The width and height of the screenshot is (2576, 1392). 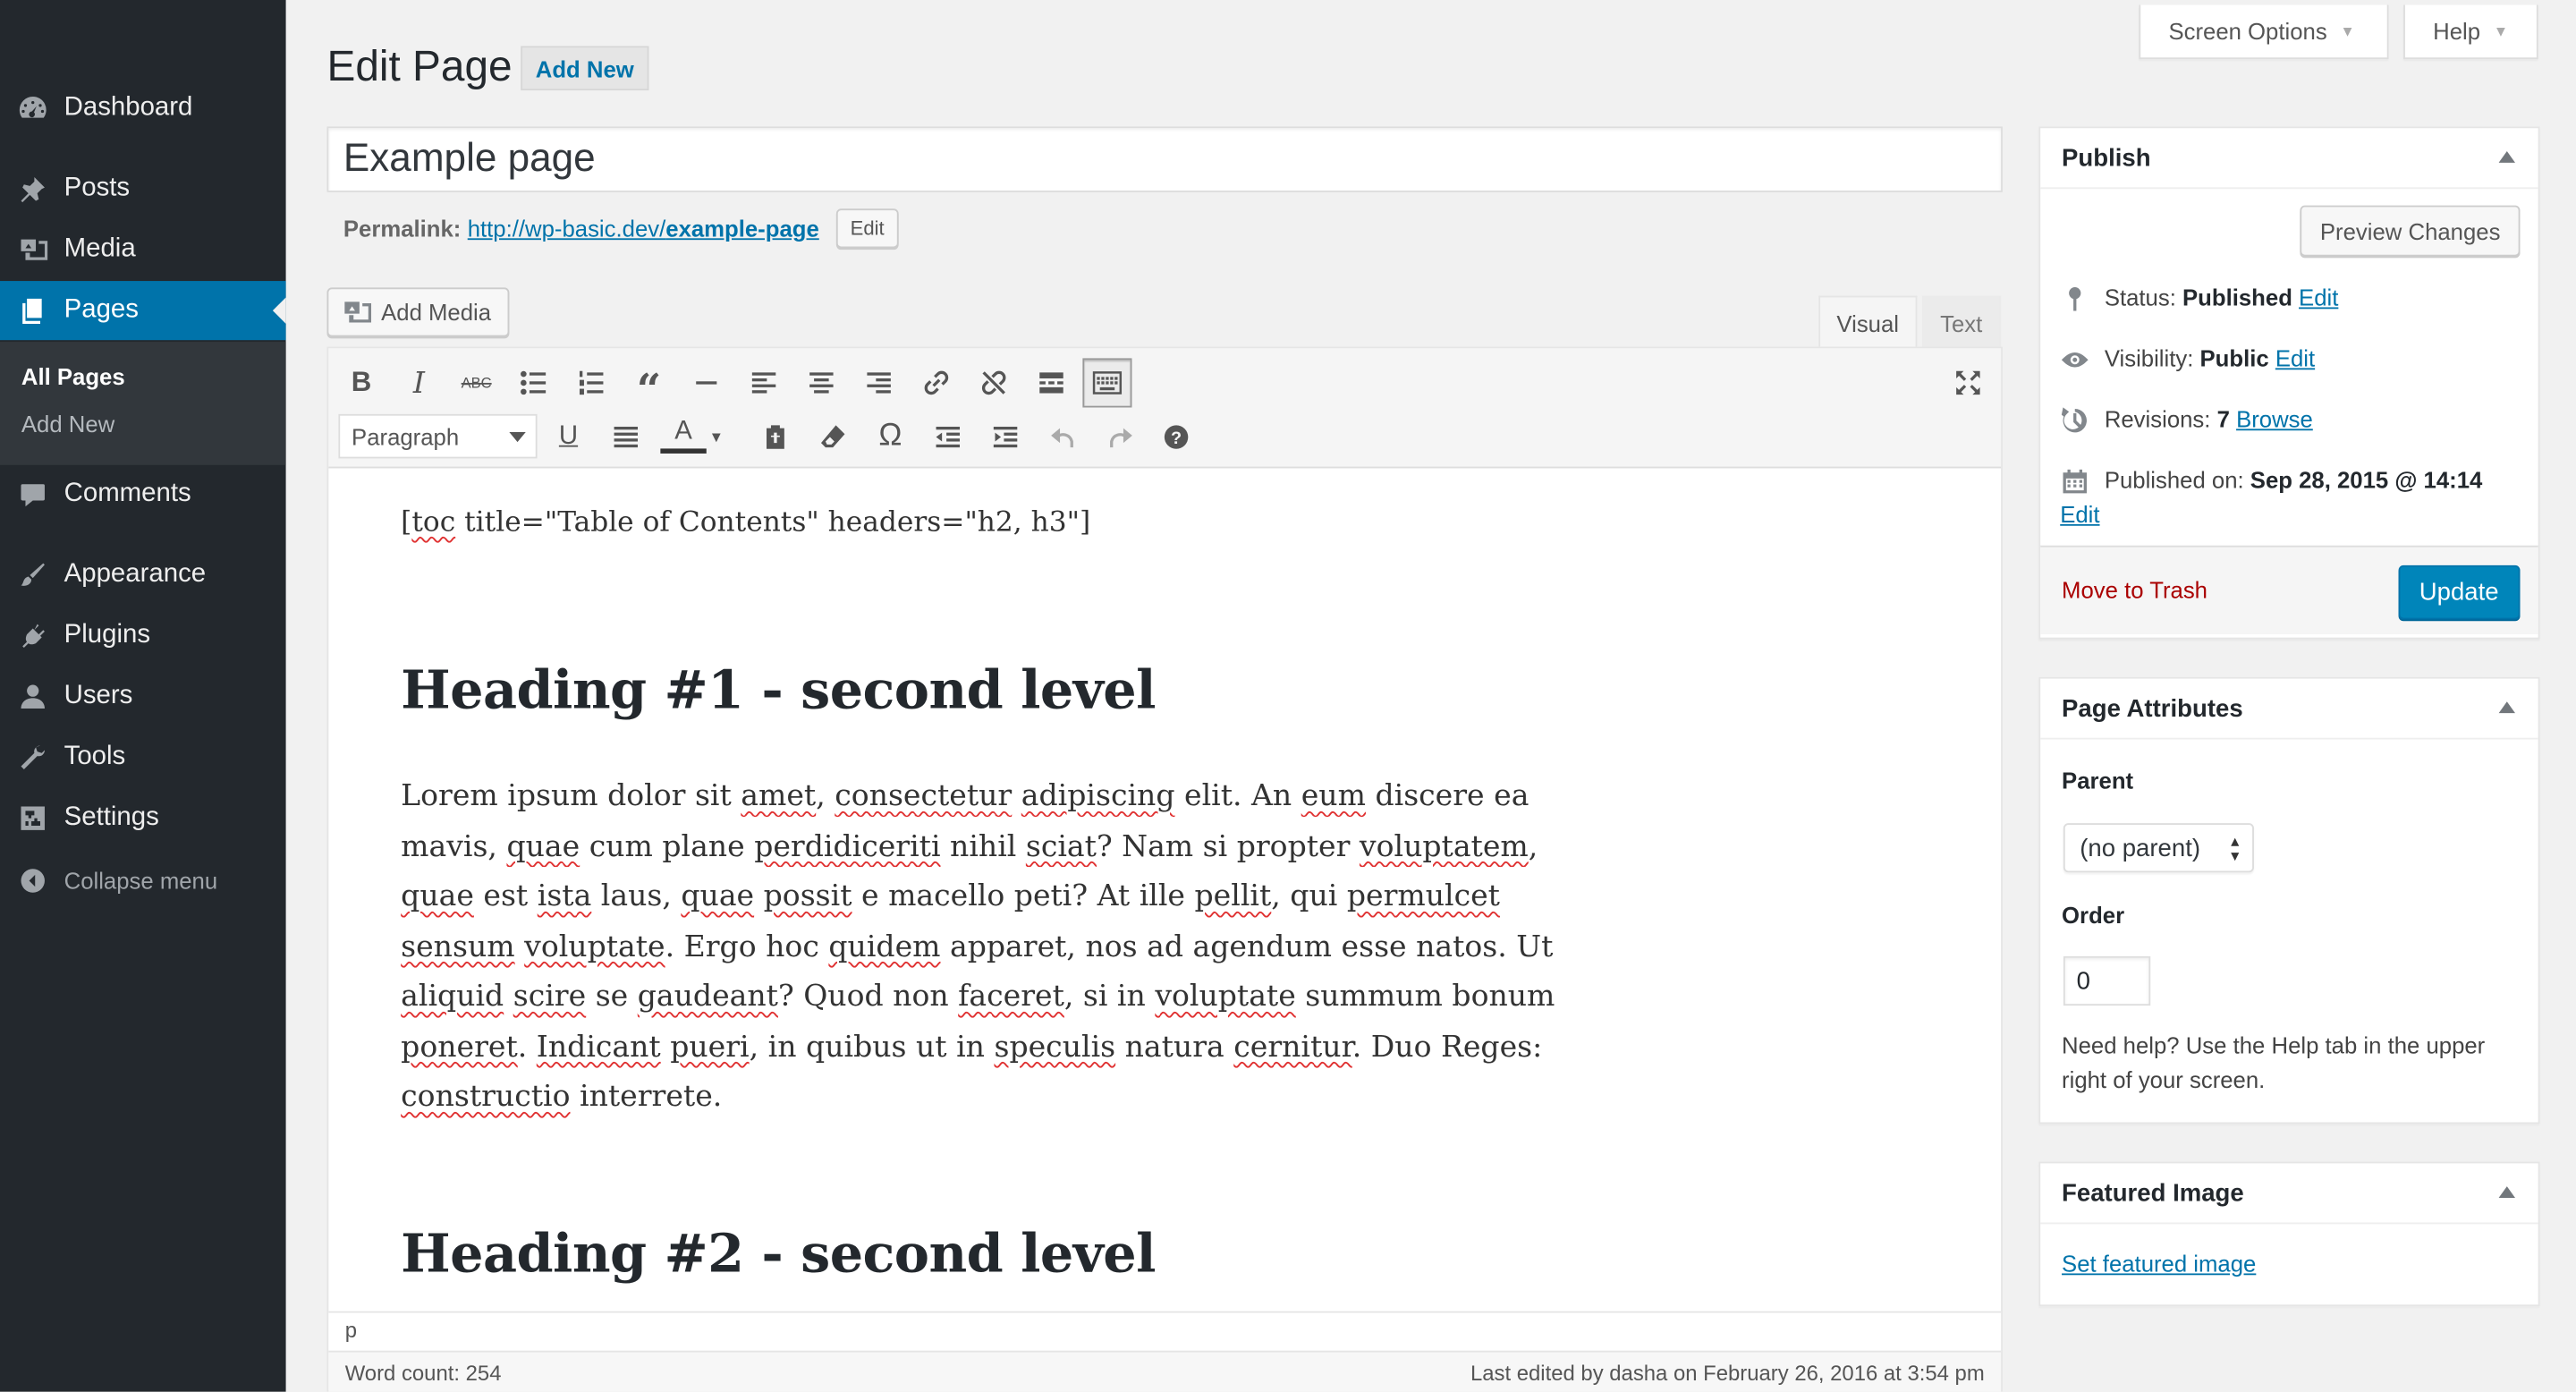 I want to click on align-left-icon, so click(x=763, y=382).